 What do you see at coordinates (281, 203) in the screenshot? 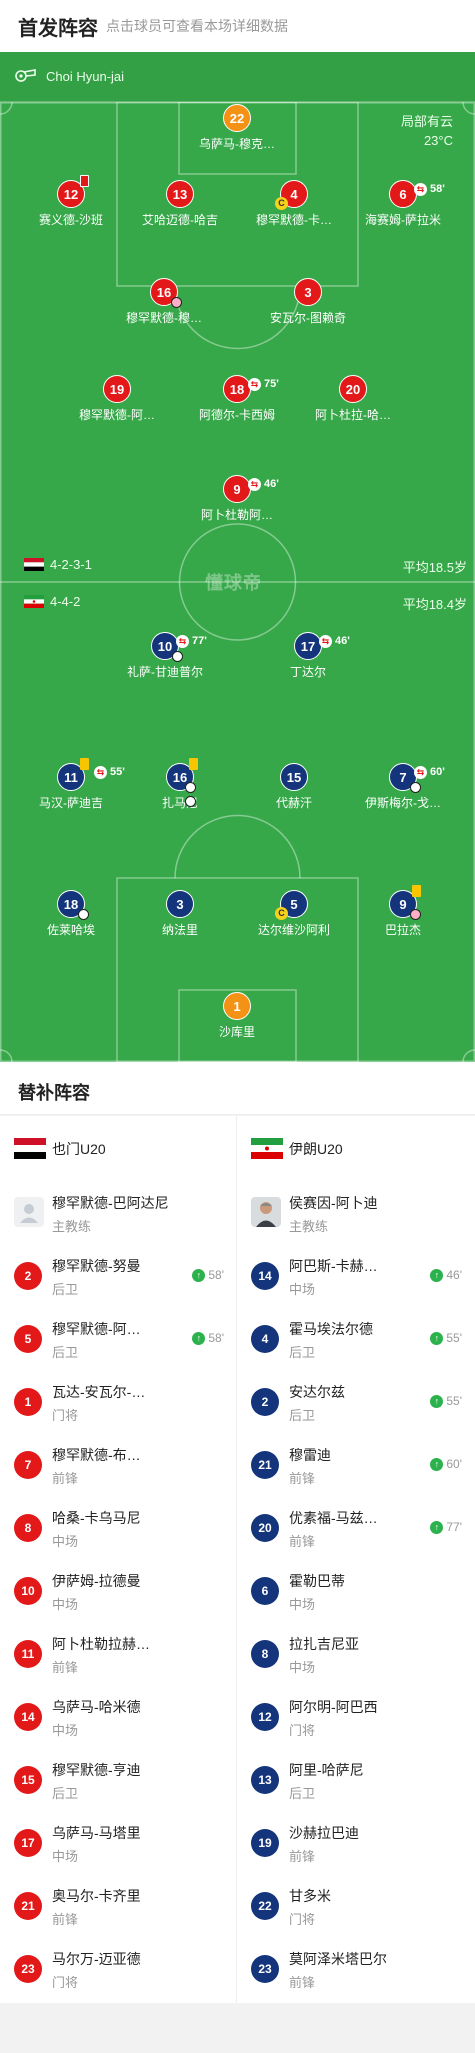
I see `captain-badge: C` at bounding box center [281, 203].